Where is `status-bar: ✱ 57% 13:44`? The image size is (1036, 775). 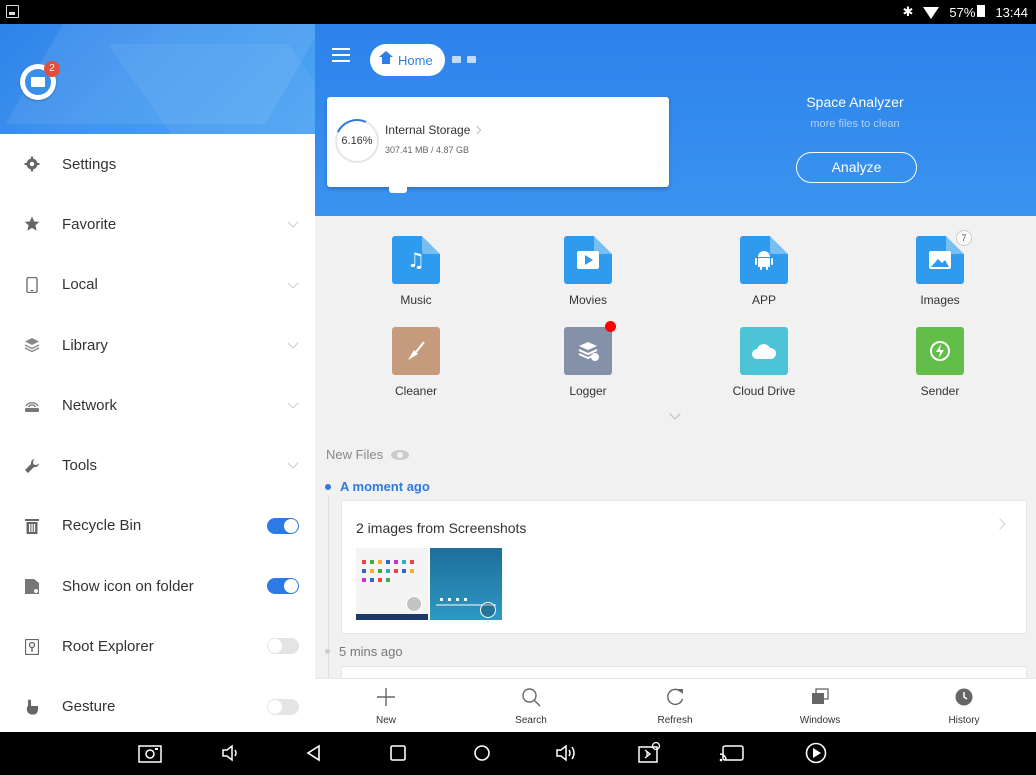
status-bar: ✱ 57% 13:44 is located at coordinates (518, 12).